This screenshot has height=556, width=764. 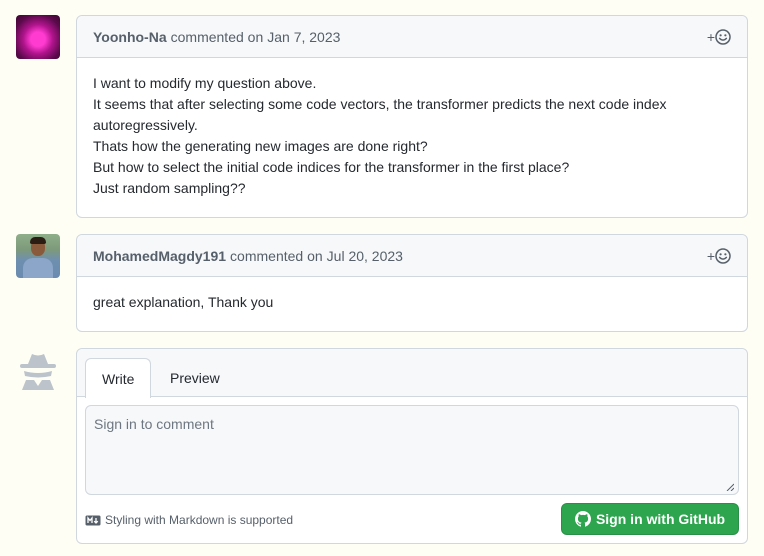 I want to click on resize-handle-icon, so click(x=730, y=487).